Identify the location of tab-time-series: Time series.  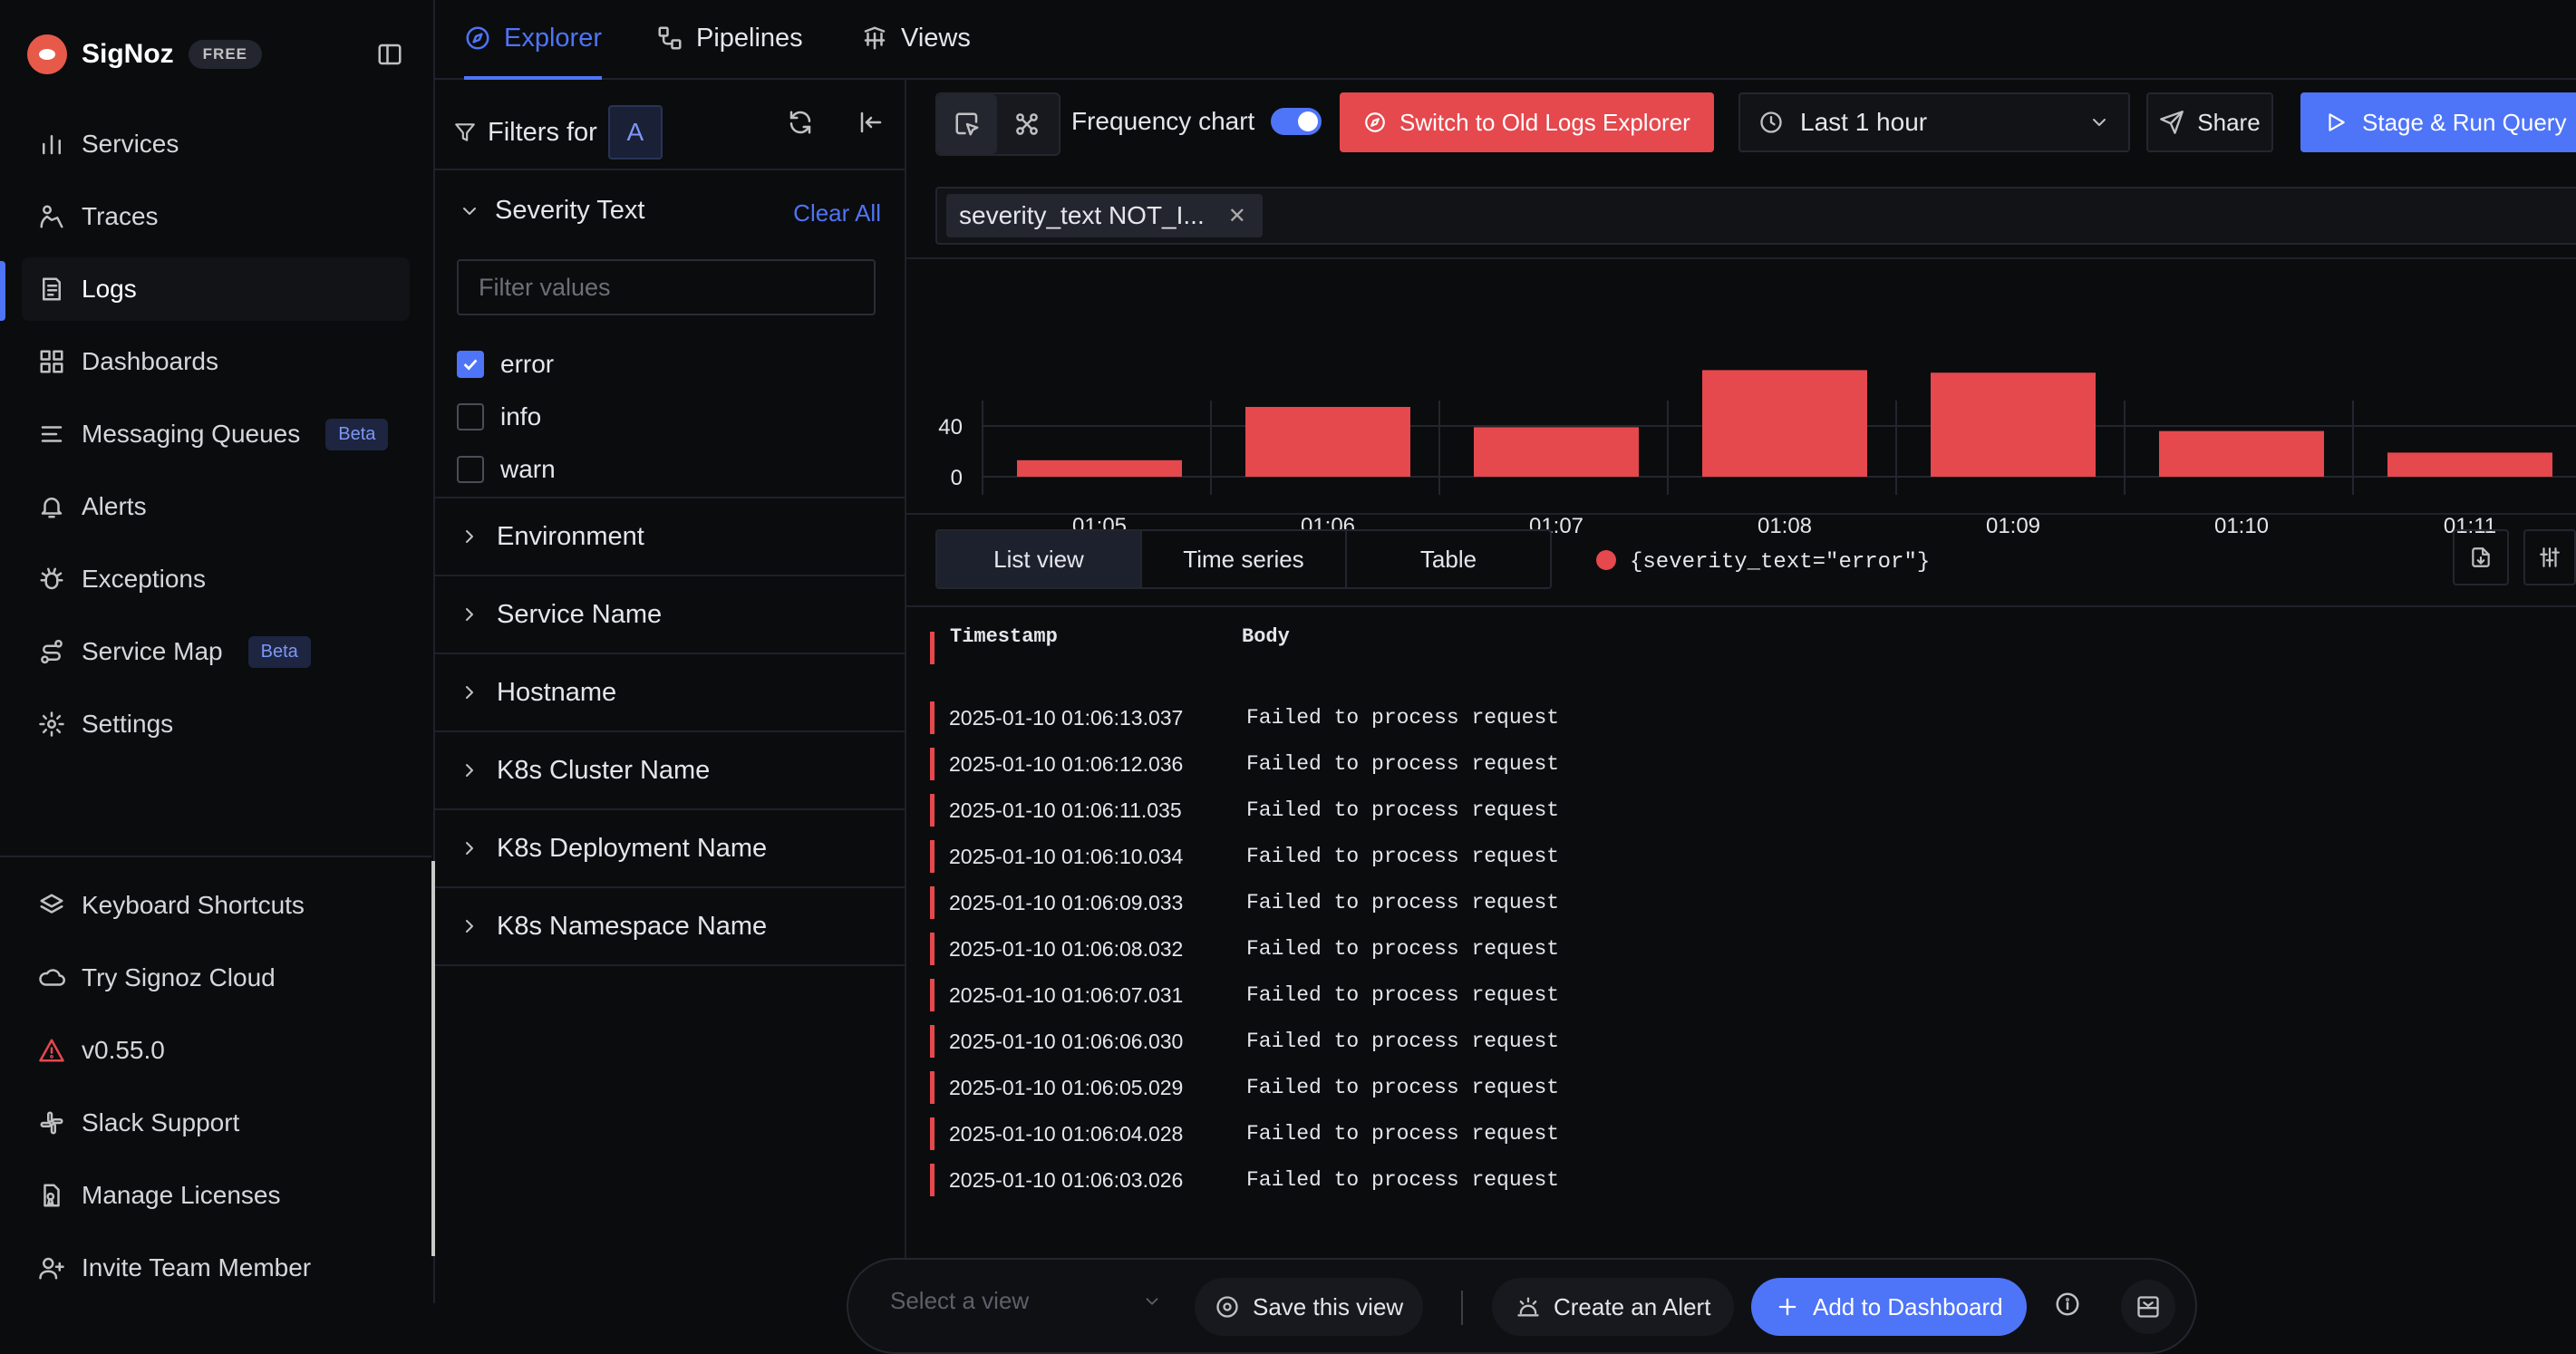
(1244, 559).